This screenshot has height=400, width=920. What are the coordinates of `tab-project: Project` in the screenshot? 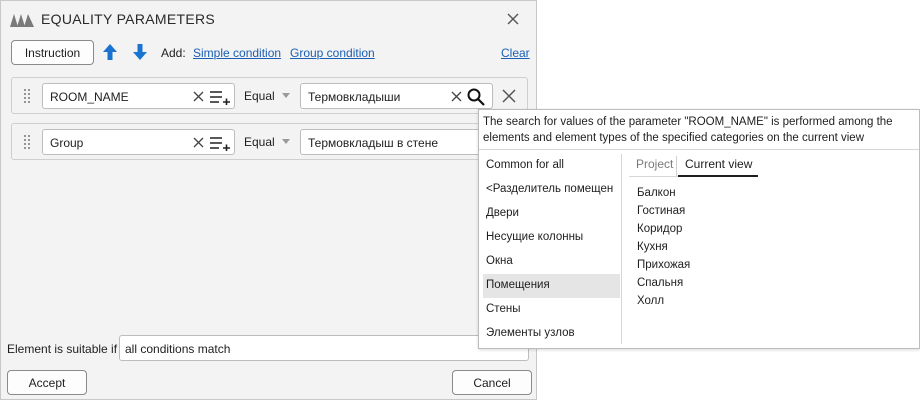 It's located at (654, 164).